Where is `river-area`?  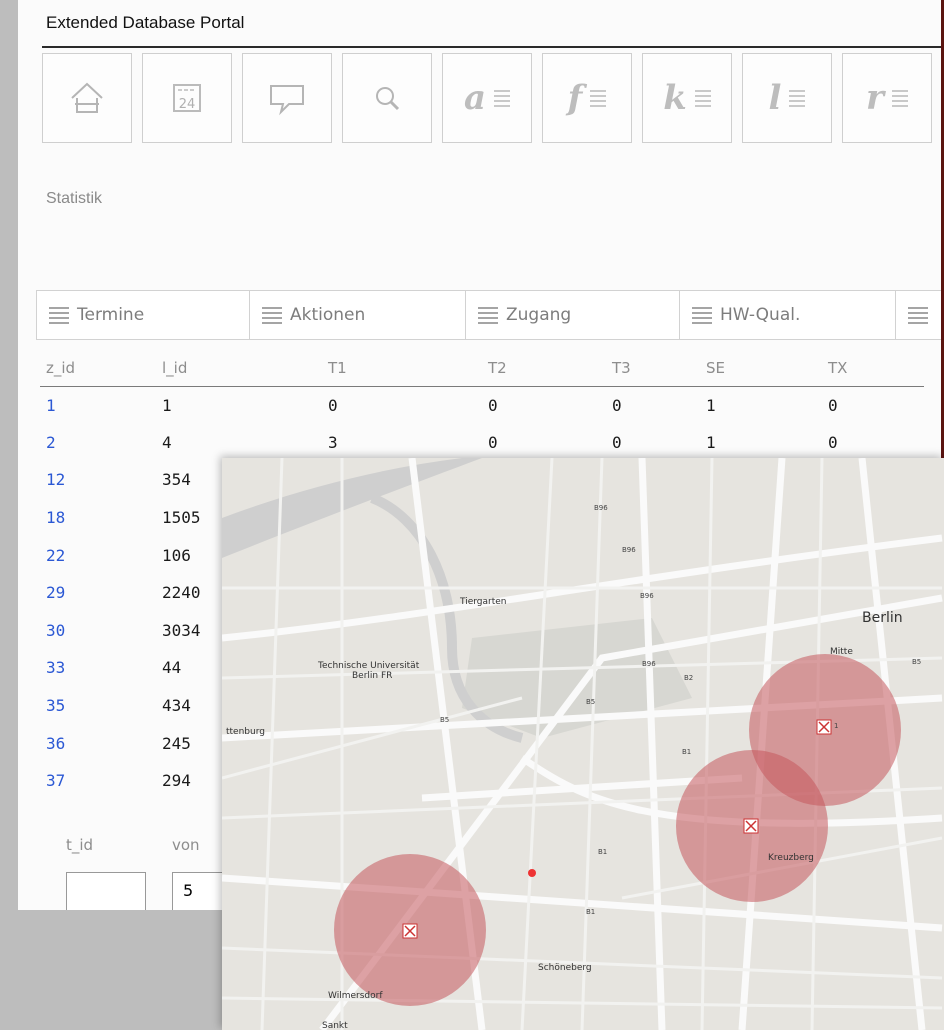 river-area is located at coordinates (352, 508).